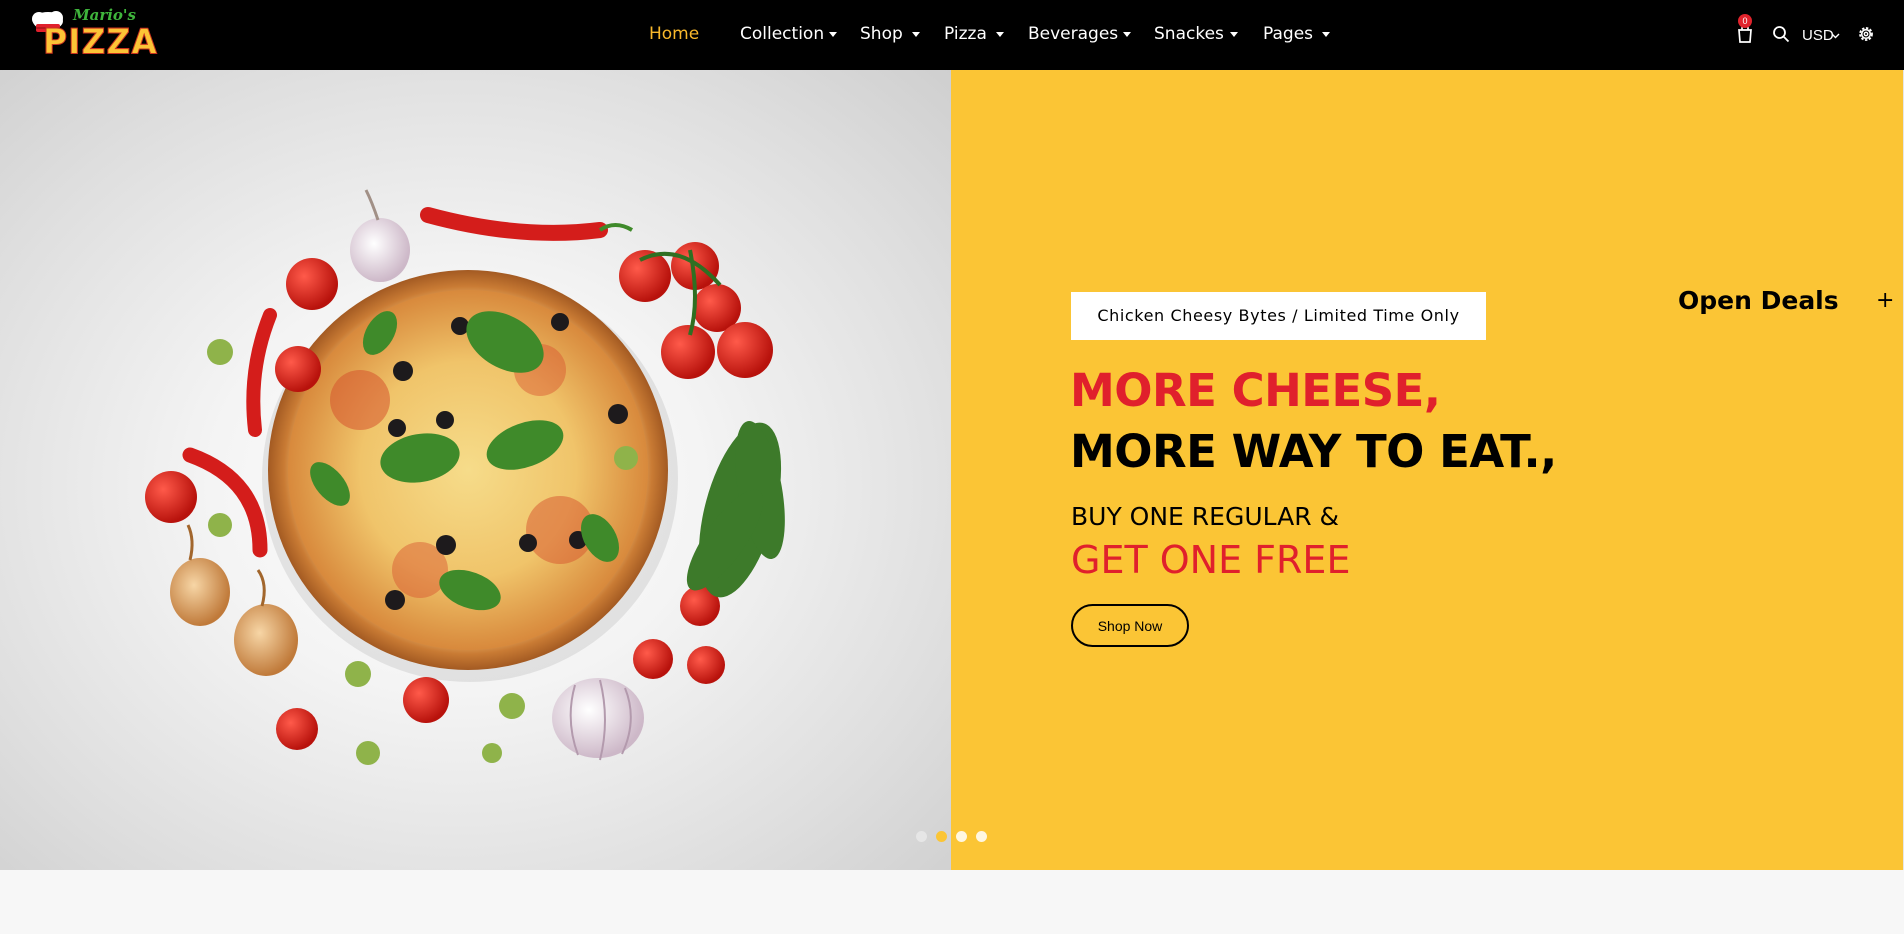 This screenshot has height=934, width=1904. What do you see at coordinates (1073, 34) in the screenshot?
I see `nav-item-beverages: Beverages` at bounding box center [1073, 34].